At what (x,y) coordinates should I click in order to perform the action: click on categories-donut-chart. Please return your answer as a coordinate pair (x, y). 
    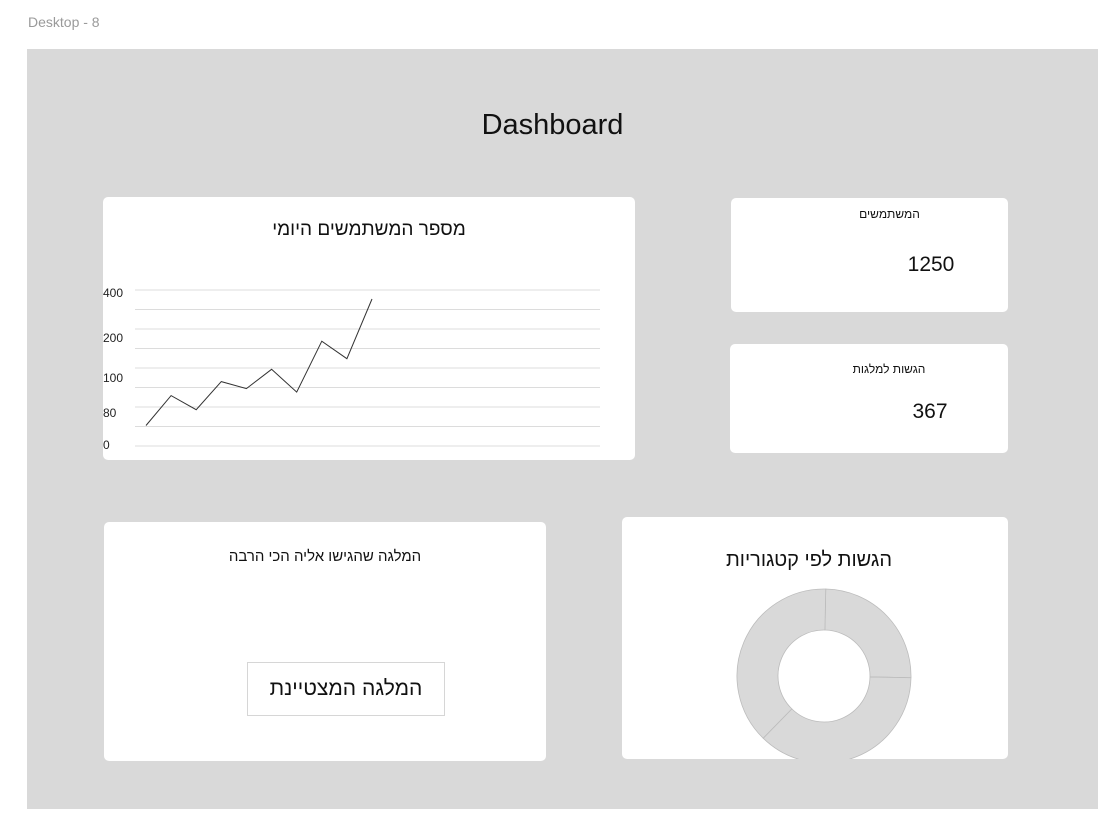
    Looking at the image, I should click on (824, 673).